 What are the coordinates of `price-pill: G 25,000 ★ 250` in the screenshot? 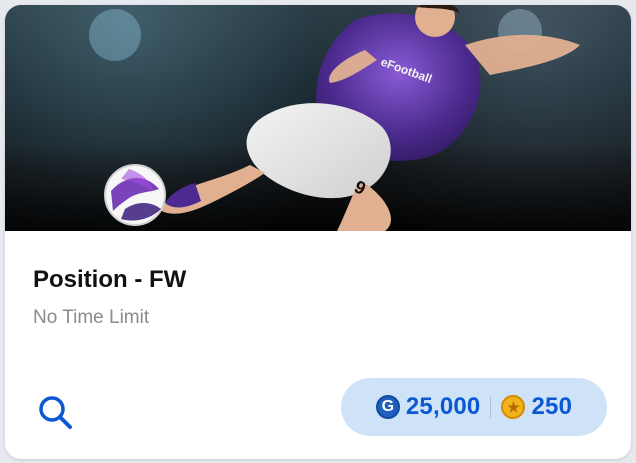 It's located at (474, 407).